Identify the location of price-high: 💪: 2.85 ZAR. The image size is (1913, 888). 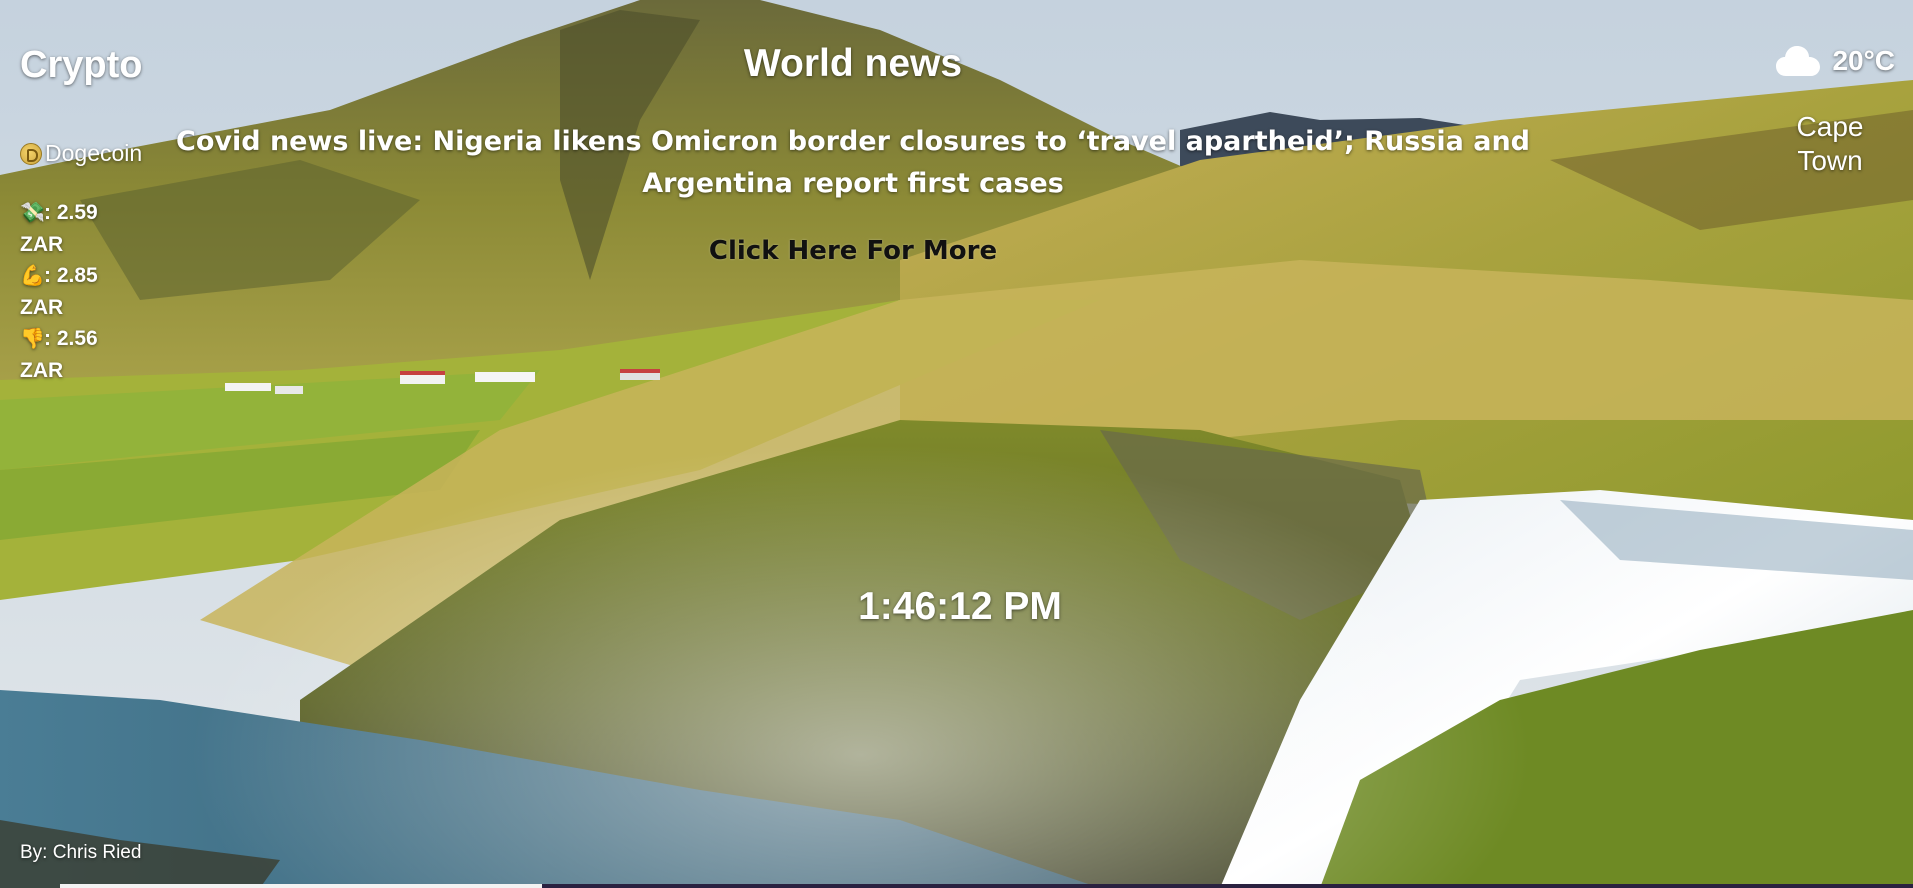
(75, 291).